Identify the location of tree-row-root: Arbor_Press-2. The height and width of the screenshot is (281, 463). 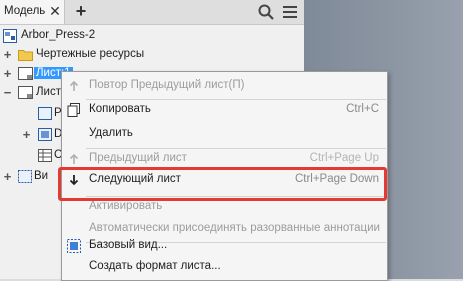
(152, 35).